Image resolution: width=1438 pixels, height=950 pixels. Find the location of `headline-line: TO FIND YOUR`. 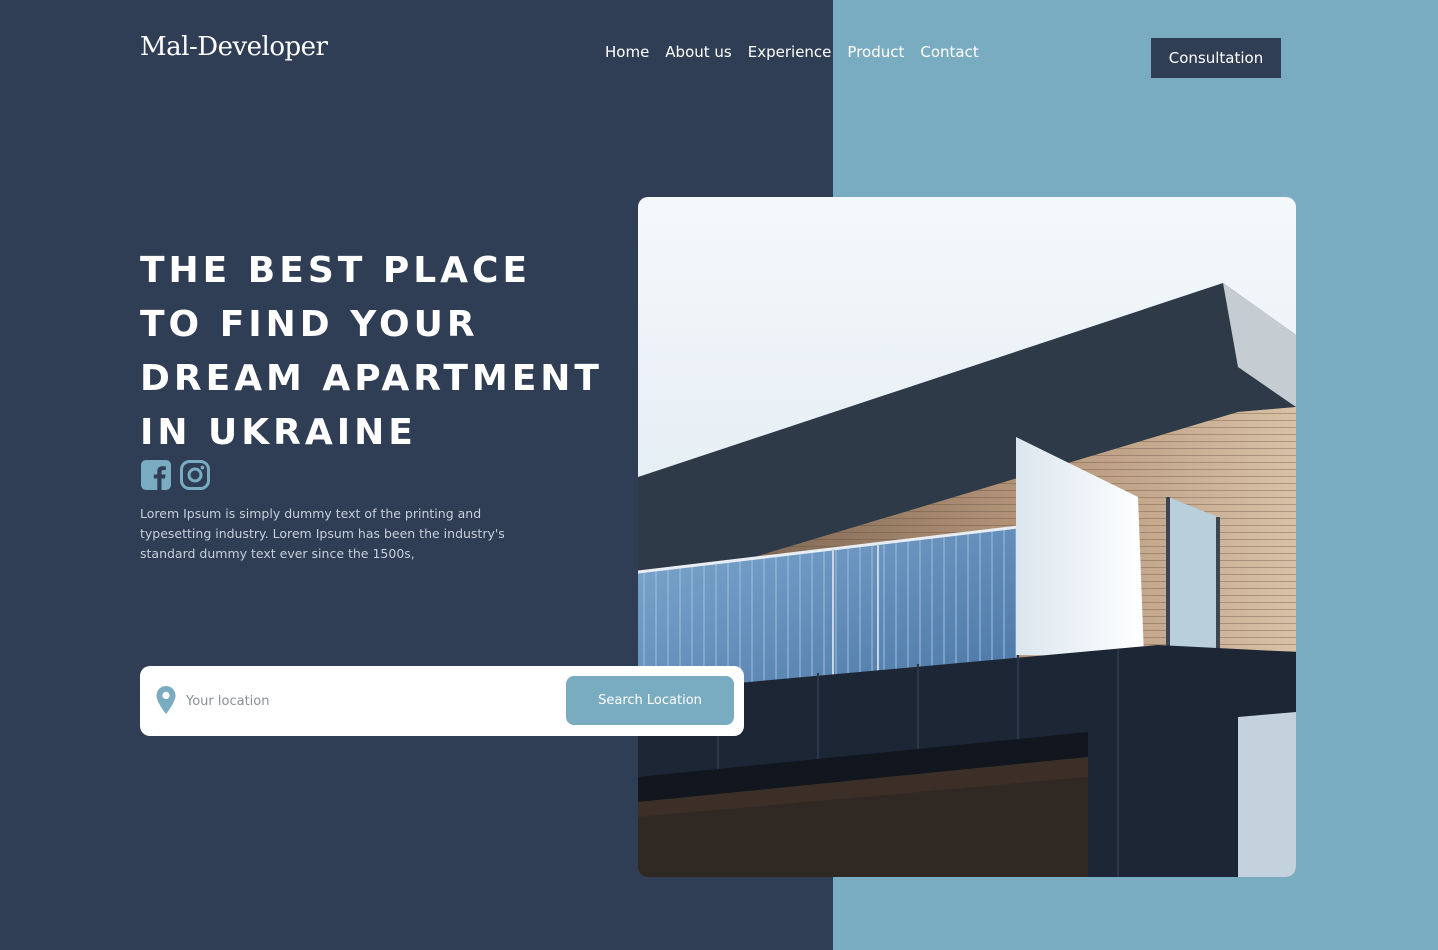

headline-line: TO FIND YOUR is located at coordinates (309, 324).